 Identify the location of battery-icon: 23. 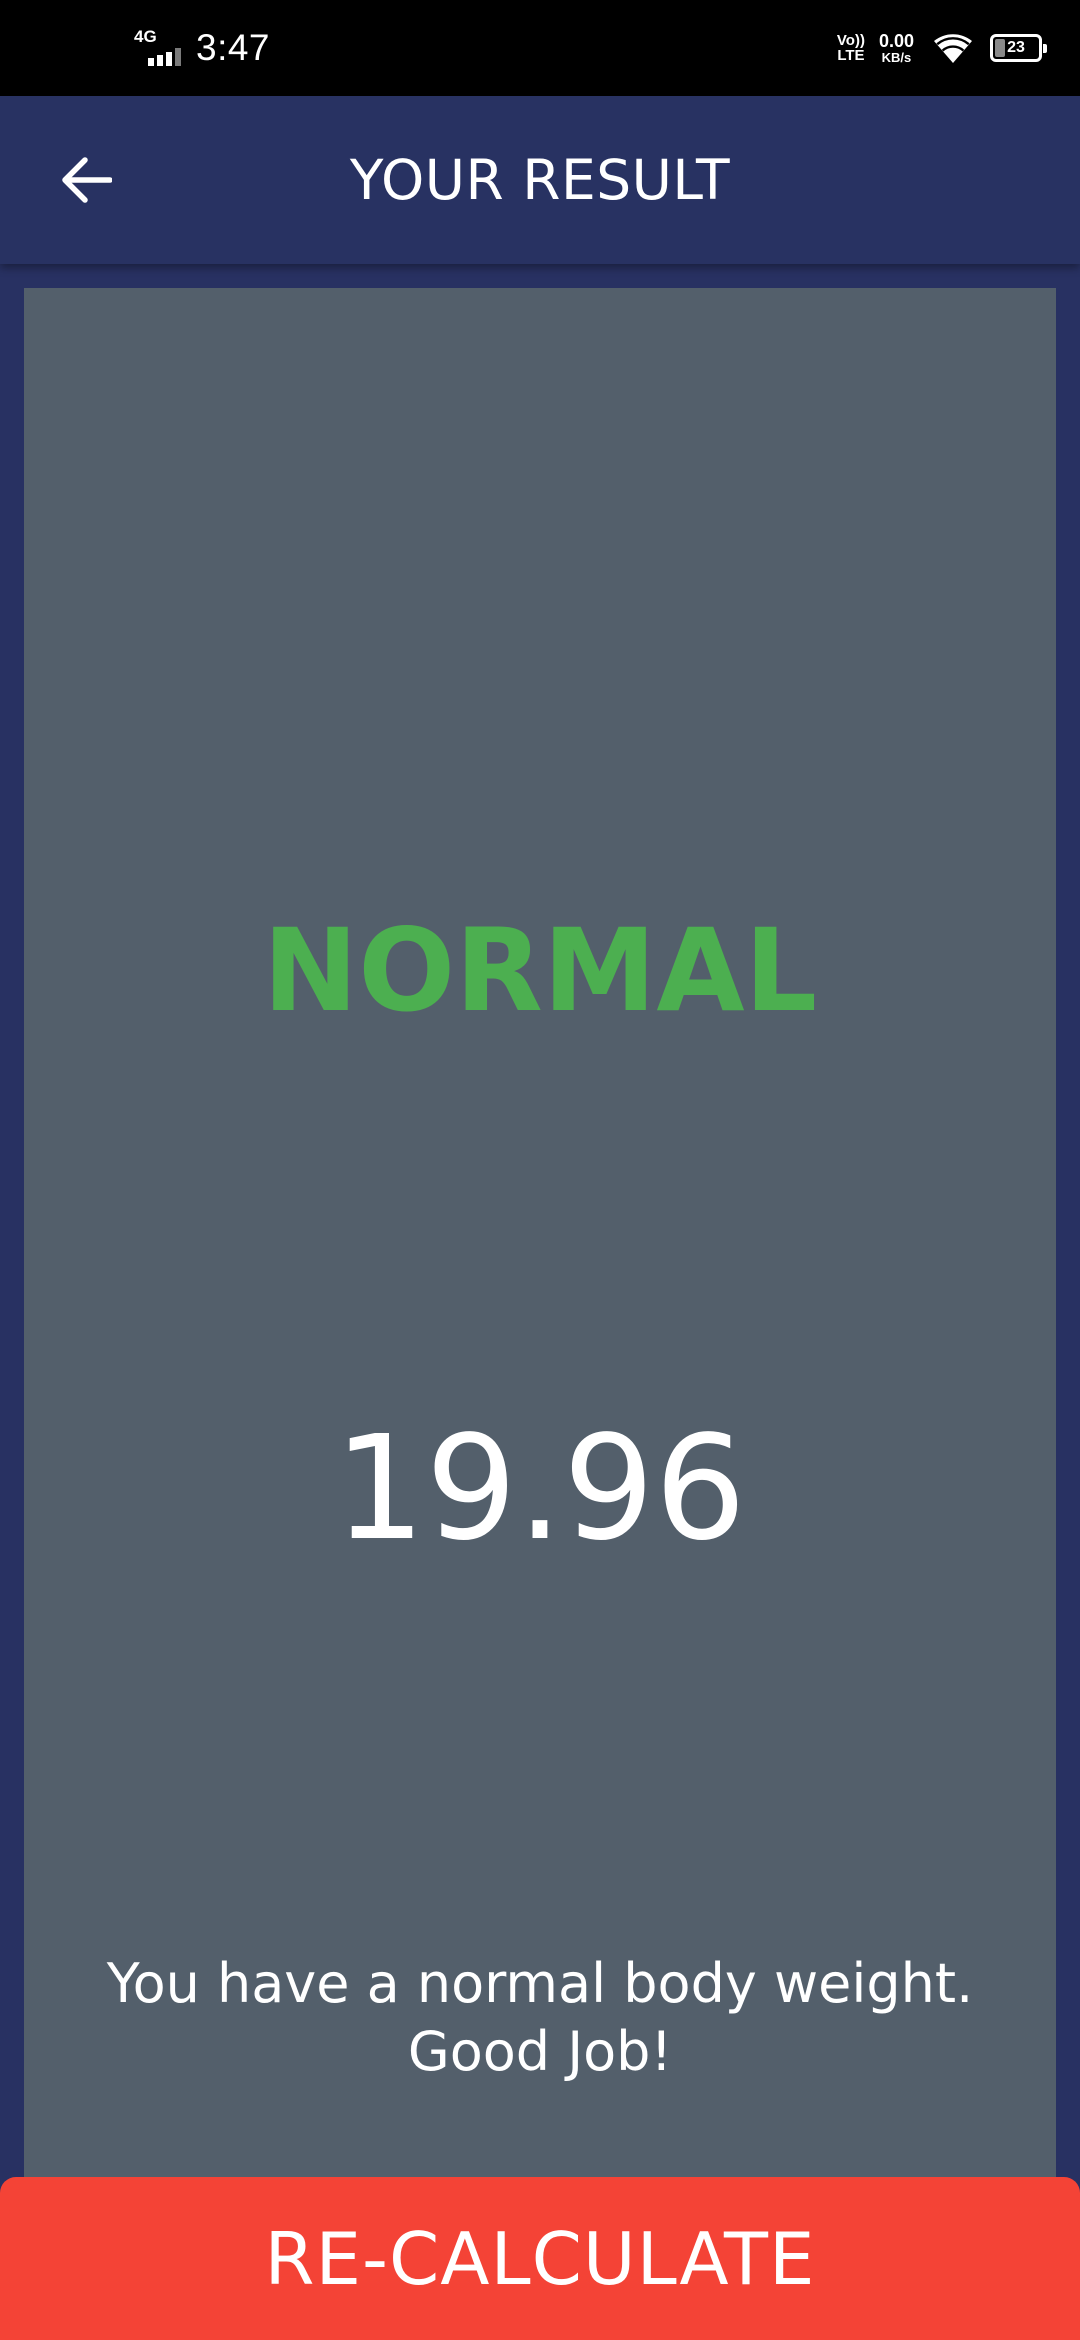
(1018, 48).